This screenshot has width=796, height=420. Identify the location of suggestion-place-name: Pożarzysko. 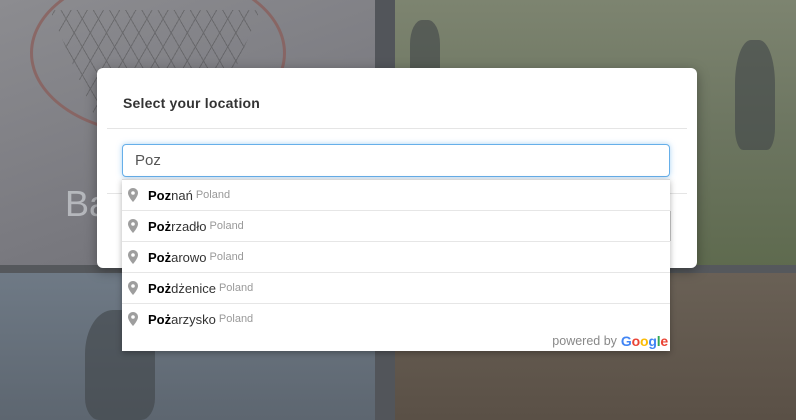
(182, 319).